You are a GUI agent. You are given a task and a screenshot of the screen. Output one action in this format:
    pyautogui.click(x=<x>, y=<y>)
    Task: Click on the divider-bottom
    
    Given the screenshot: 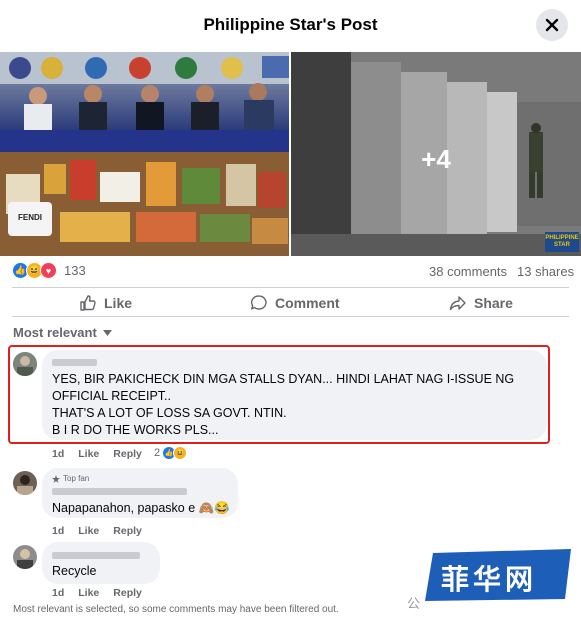 What is the action you would take?
    pyautogui.click(x=290, y=316)
    